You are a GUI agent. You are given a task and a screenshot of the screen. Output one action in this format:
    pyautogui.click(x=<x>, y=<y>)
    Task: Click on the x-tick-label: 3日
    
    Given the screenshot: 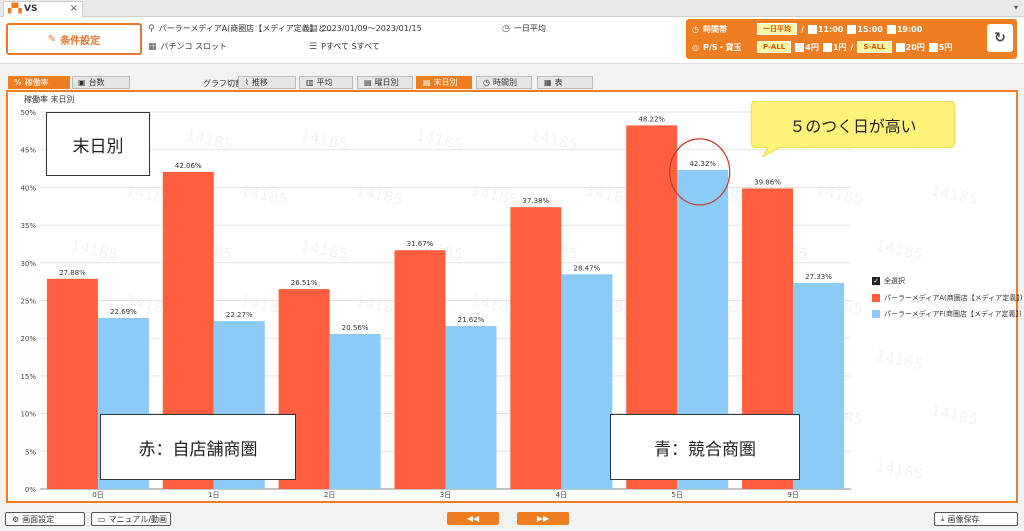 What is the action you would take?
    pyautogui.click(x=445, y=495)
    